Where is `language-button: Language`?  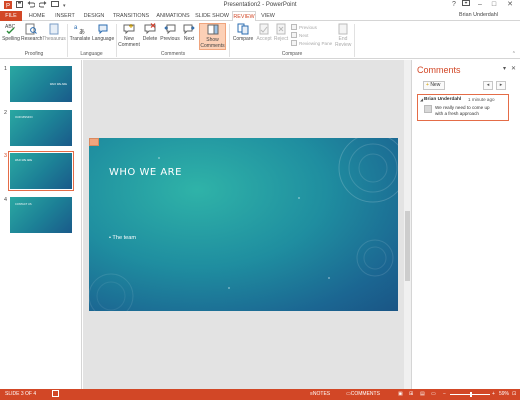 language-button: Language is located at coordinates (103, 32).